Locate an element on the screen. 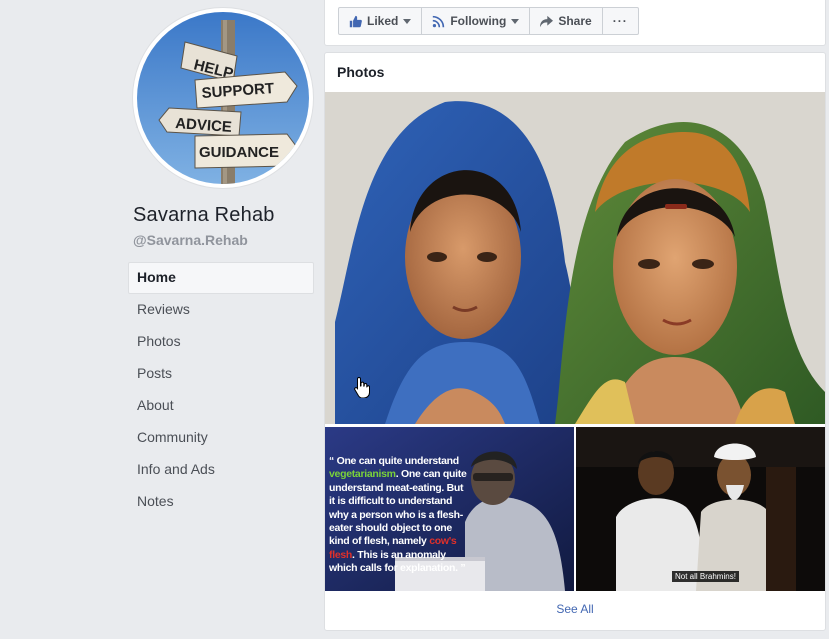  nav-item-posts: Posts is located at coordinates (221, 374).